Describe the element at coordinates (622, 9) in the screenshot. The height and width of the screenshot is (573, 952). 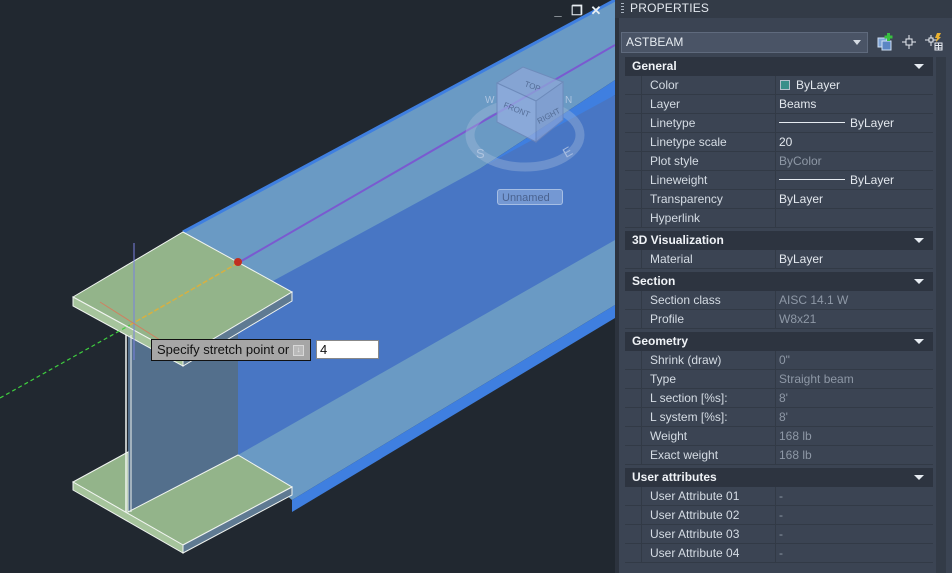
I see `grip-icon` at that location.